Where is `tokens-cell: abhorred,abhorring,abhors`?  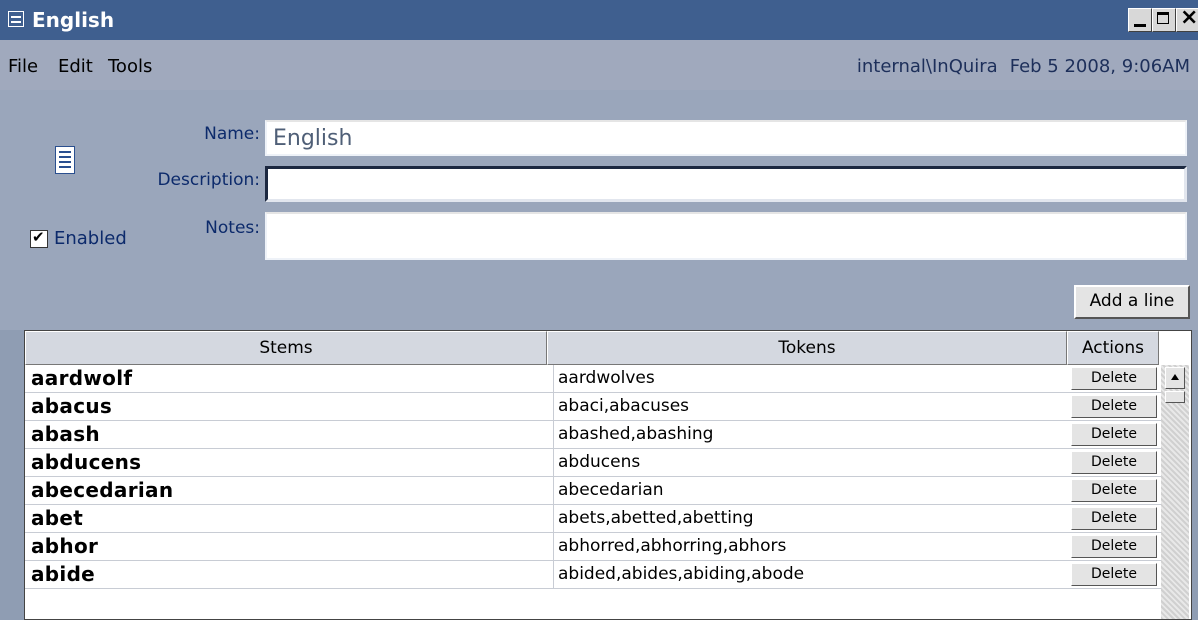 tokens-cell: abhorred,abhorring,abhors is located at coordinates (809, 546).